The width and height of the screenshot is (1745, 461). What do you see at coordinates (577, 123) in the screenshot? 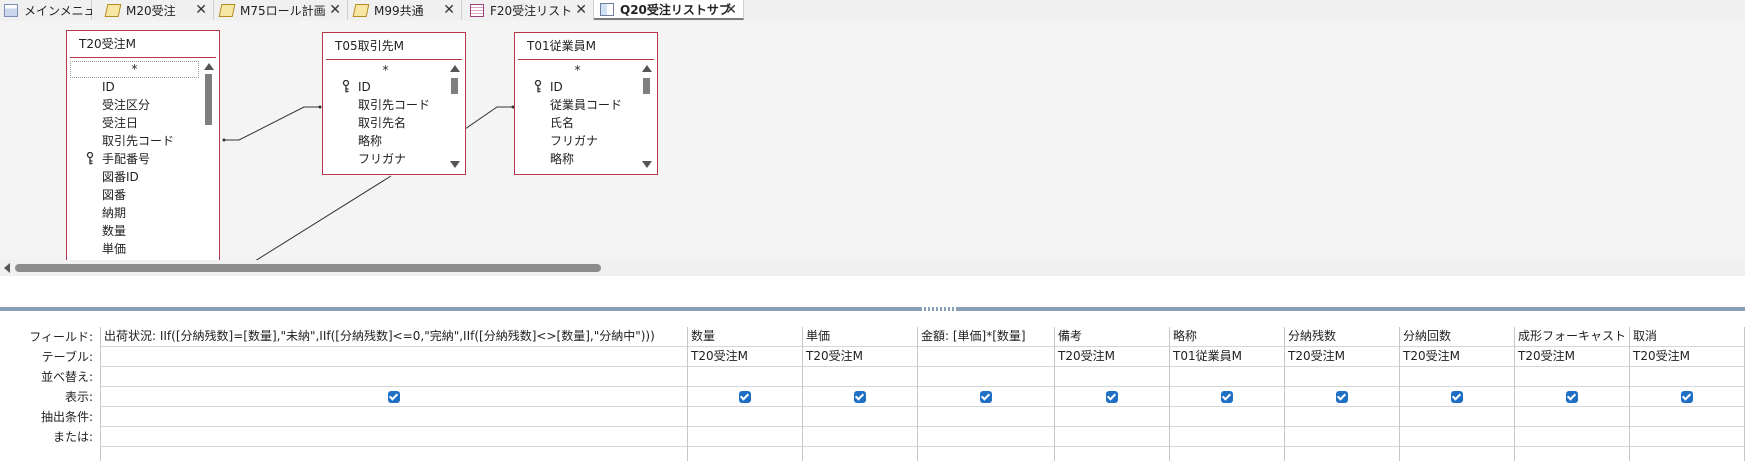
I see `field-item: 氏名` at bounding box center [577, 123].